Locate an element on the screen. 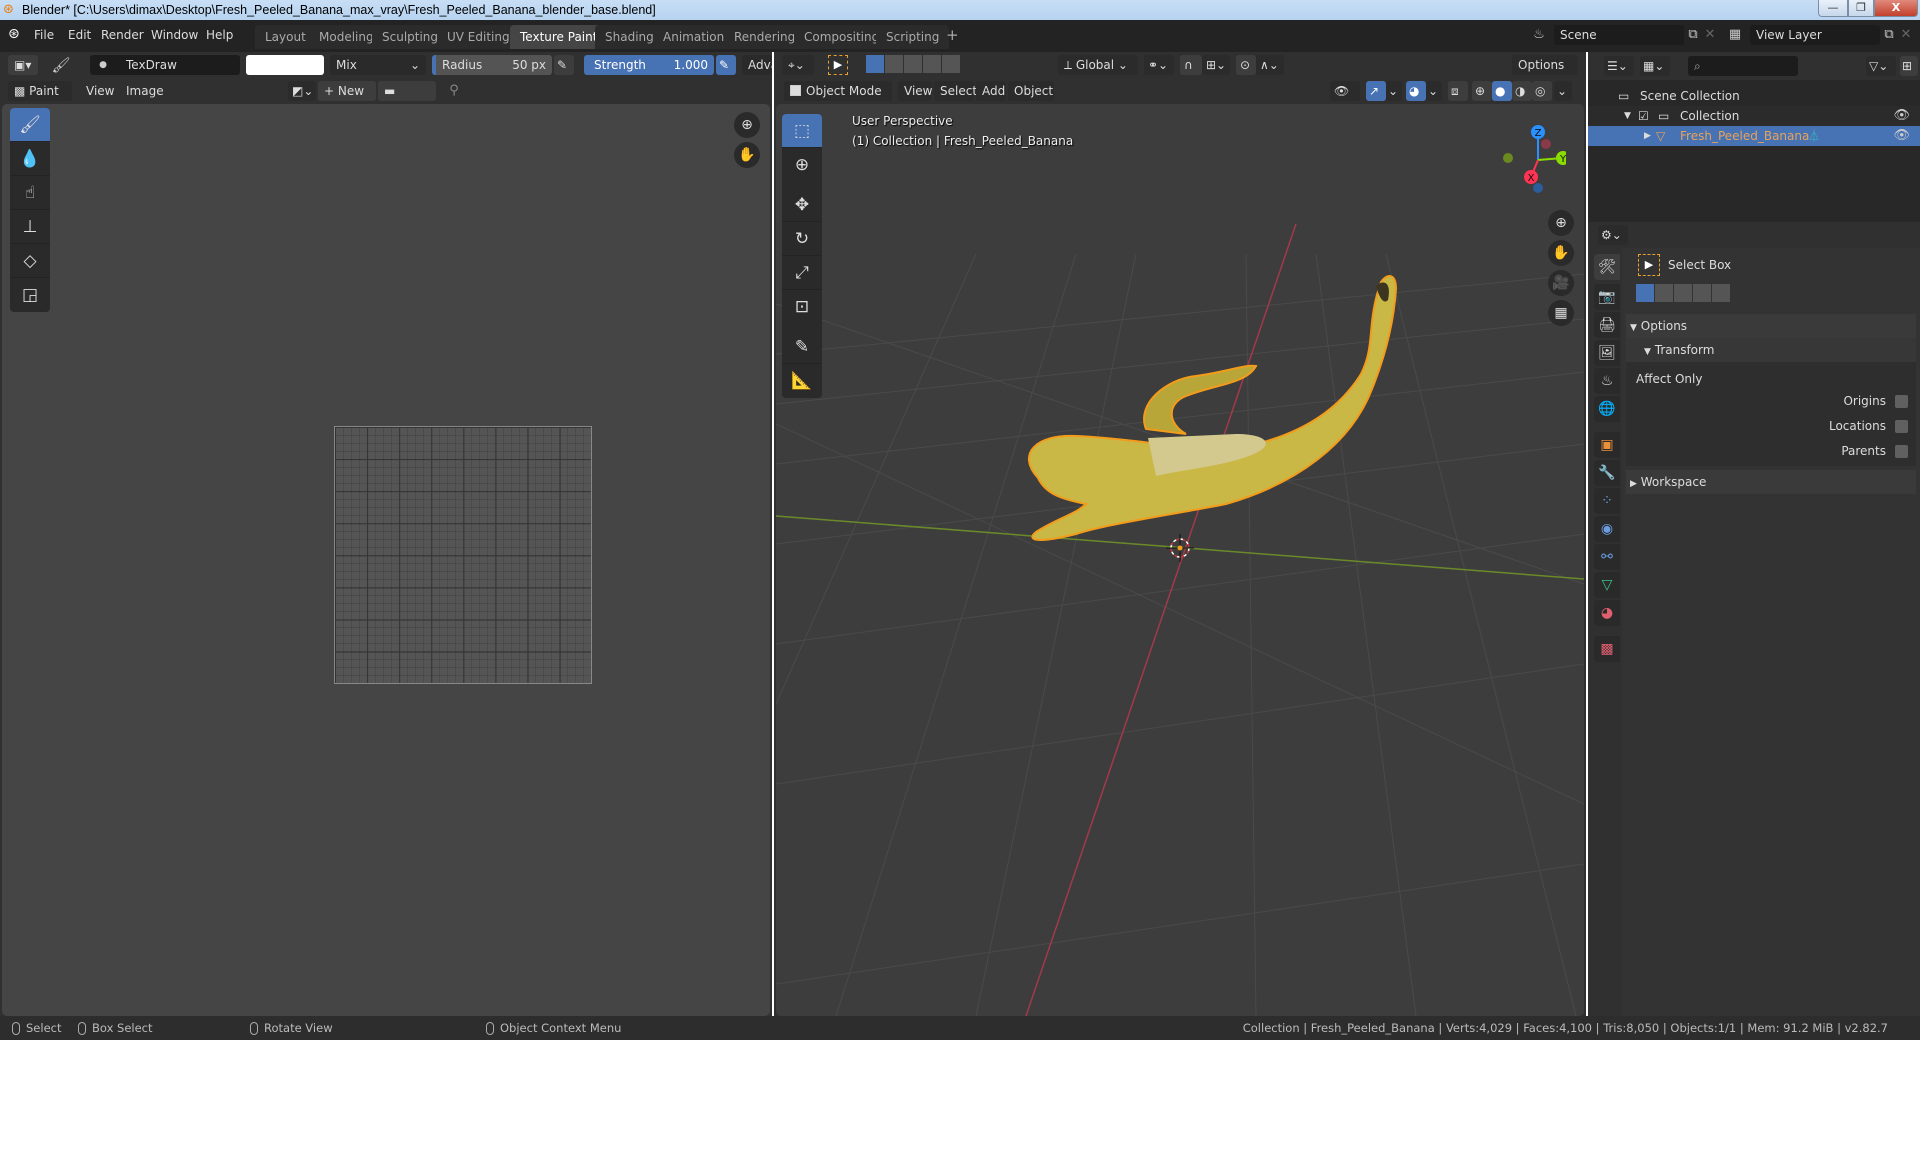 This screenshot has width=1920, height=1158. gizmo-toggle-icon: ↗ is located at coordinates (1376, 91).